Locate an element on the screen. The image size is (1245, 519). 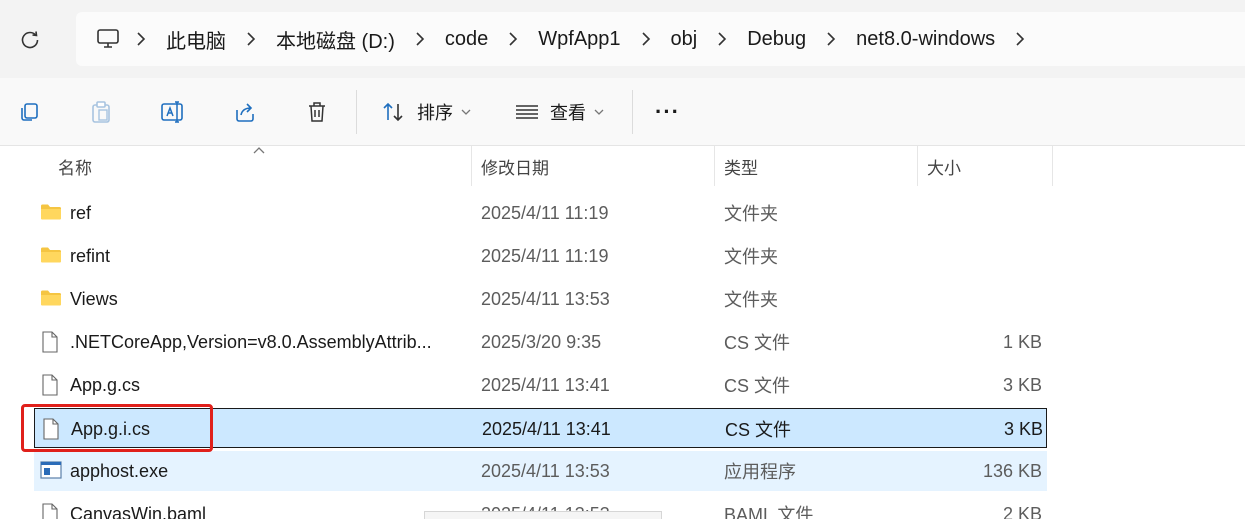
file-type: BAML 文件 is located at coordinates (769, 512).